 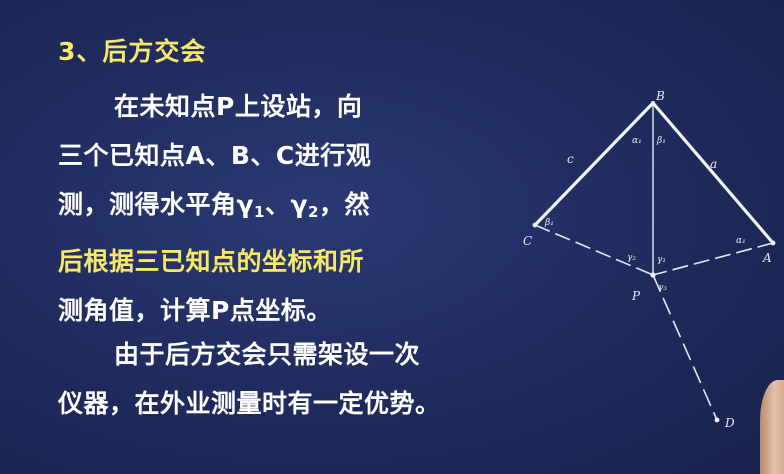 What do you see at coordinates (685, 347) in the screenshot?
I see `line-p-to-d` at bounding box center [685, 347].